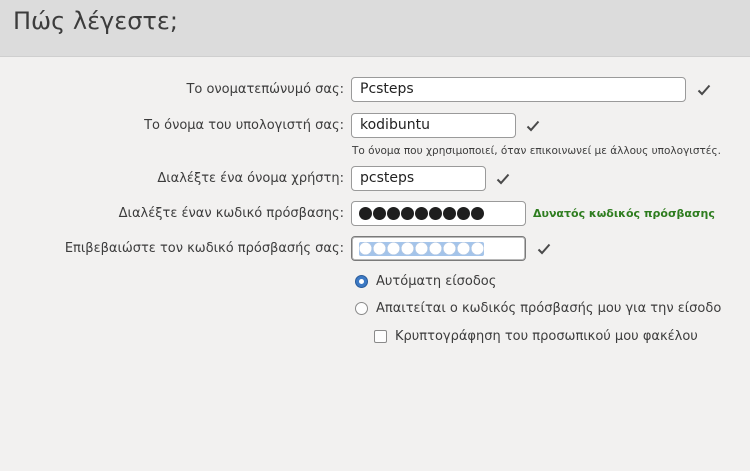  Describe the element at coordinates (624, 213) in the screenshot. I see `password-strength-label: Δυνατός κωδικός πρόσβασης` at that location.